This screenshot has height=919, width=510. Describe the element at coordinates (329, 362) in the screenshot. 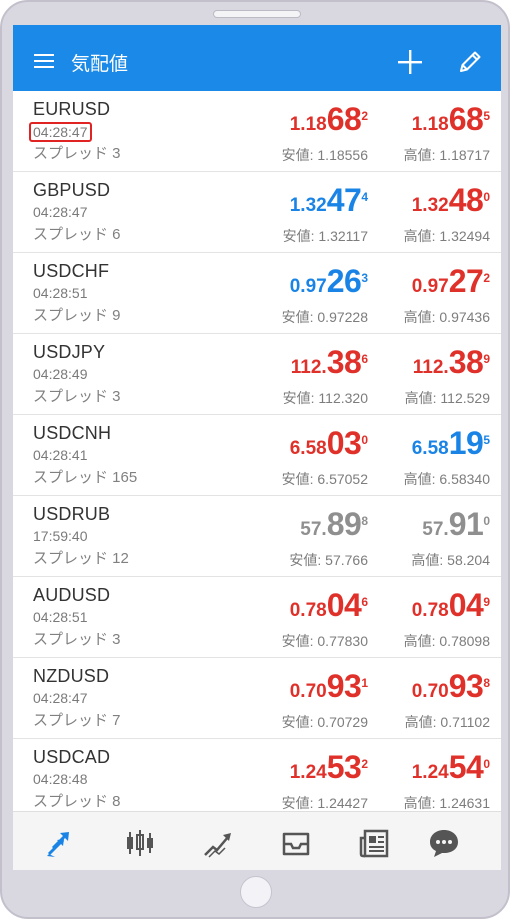

I see `bid-price: 112.386` at that location.